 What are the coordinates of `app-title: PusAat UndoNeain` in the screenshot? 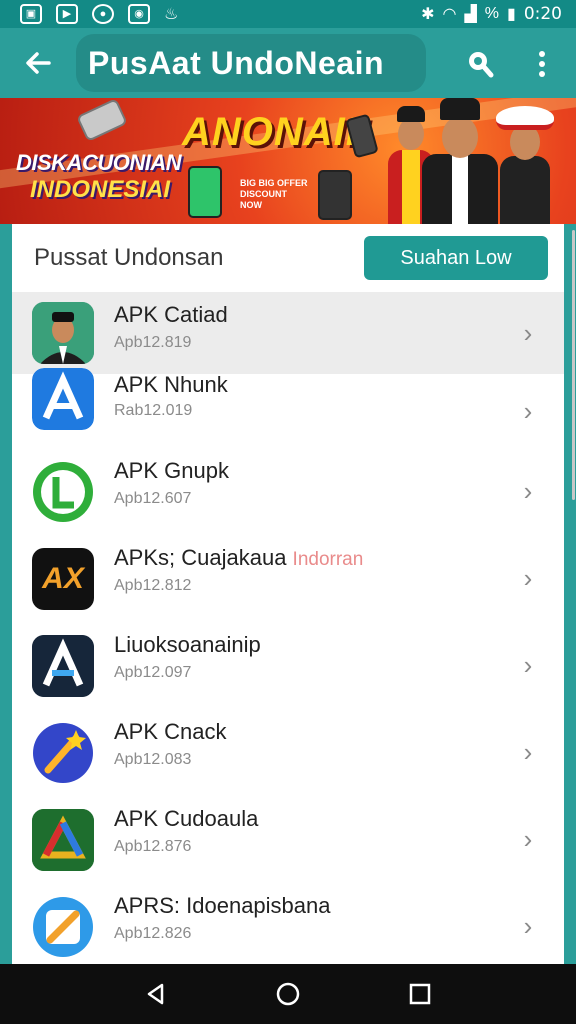 It's located at (251, 63).